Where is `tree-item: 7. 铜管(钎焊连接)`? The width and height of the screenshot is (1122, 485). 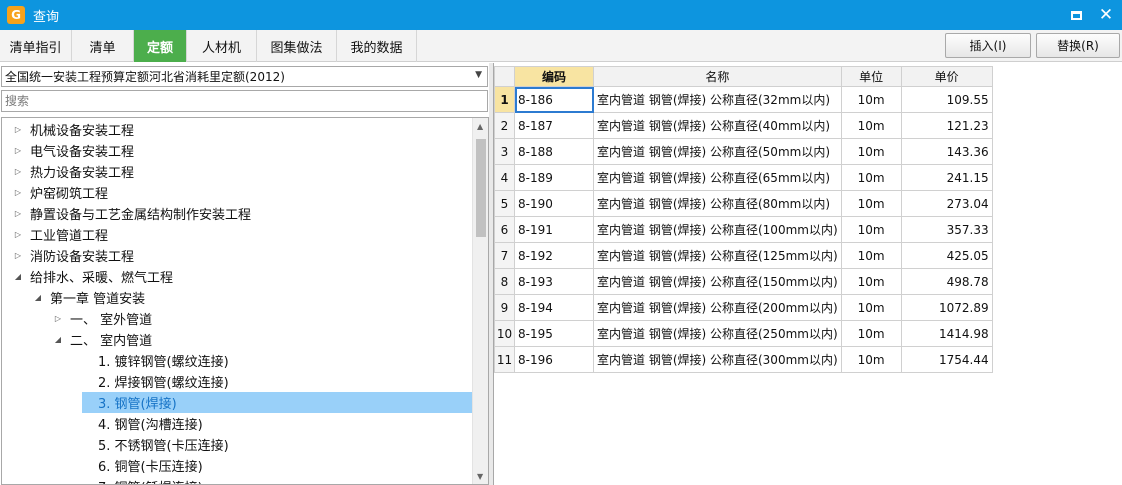 tree-item: 7. 铜管(钎焊连接) is located at coordinates (237, 480).